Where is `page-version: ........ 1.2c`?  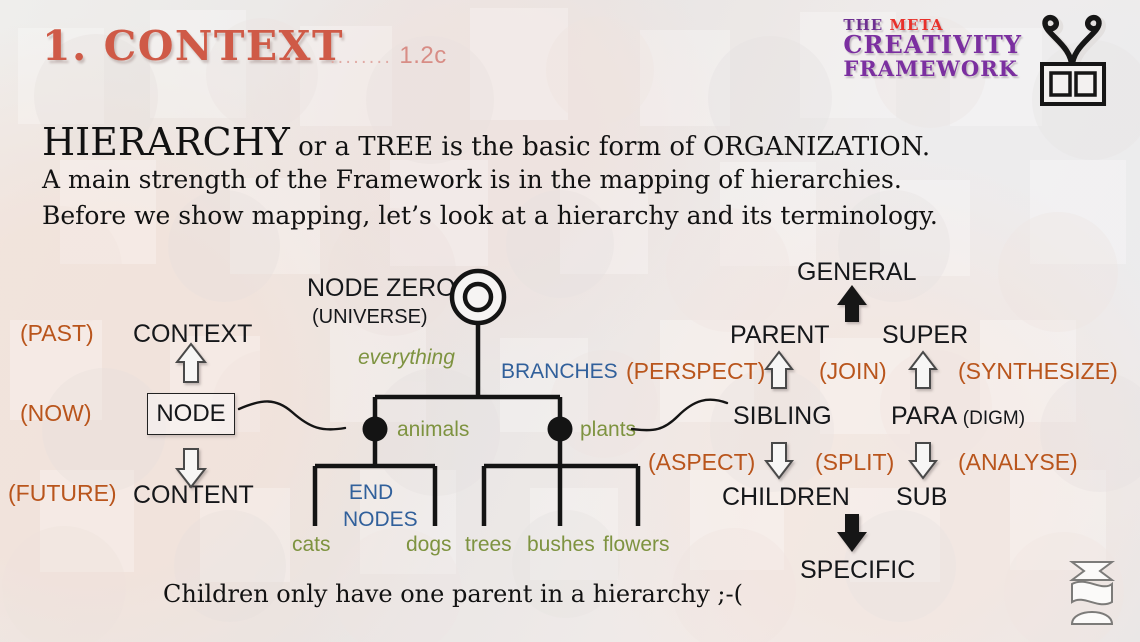
page-version: ........ 1.2c is located at coordinates (388, 56).